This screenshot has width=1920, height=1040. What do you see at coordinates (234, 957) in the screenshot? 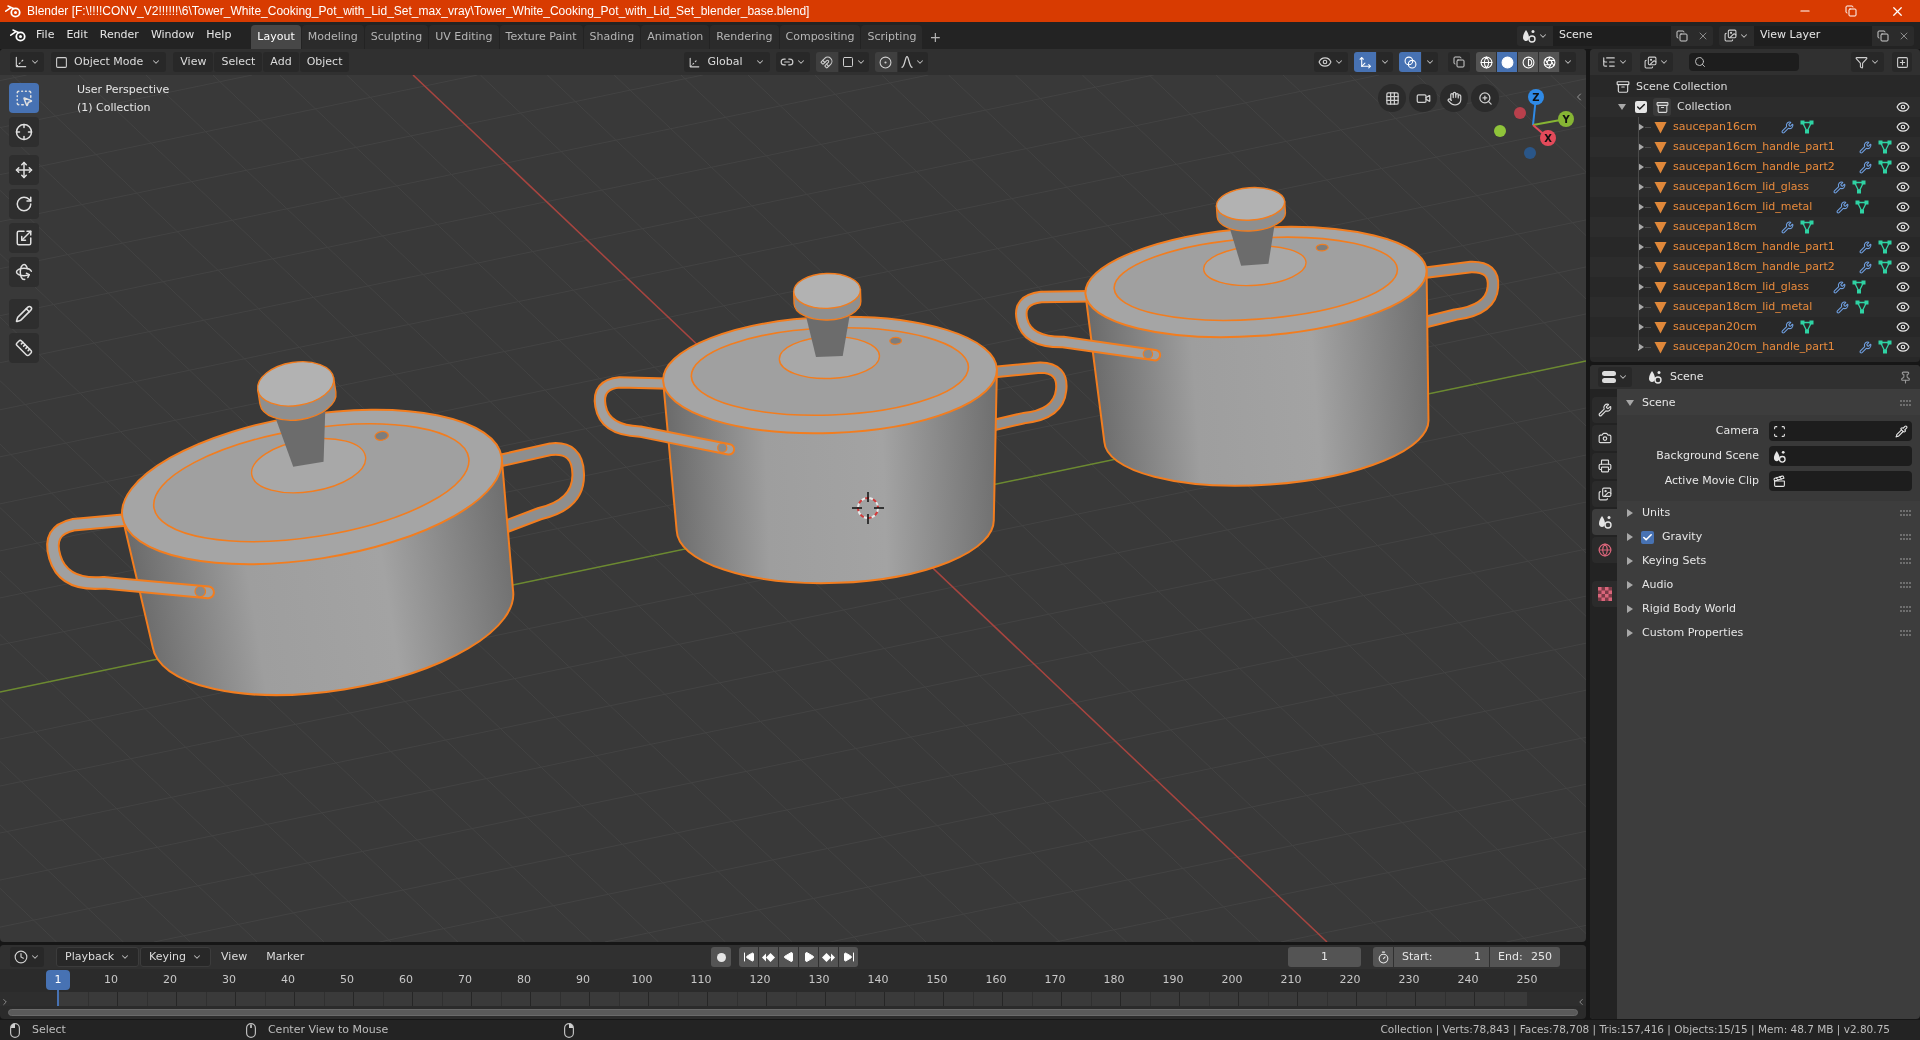
I see `timeline-menu: View` at bounding box center [234, 957].